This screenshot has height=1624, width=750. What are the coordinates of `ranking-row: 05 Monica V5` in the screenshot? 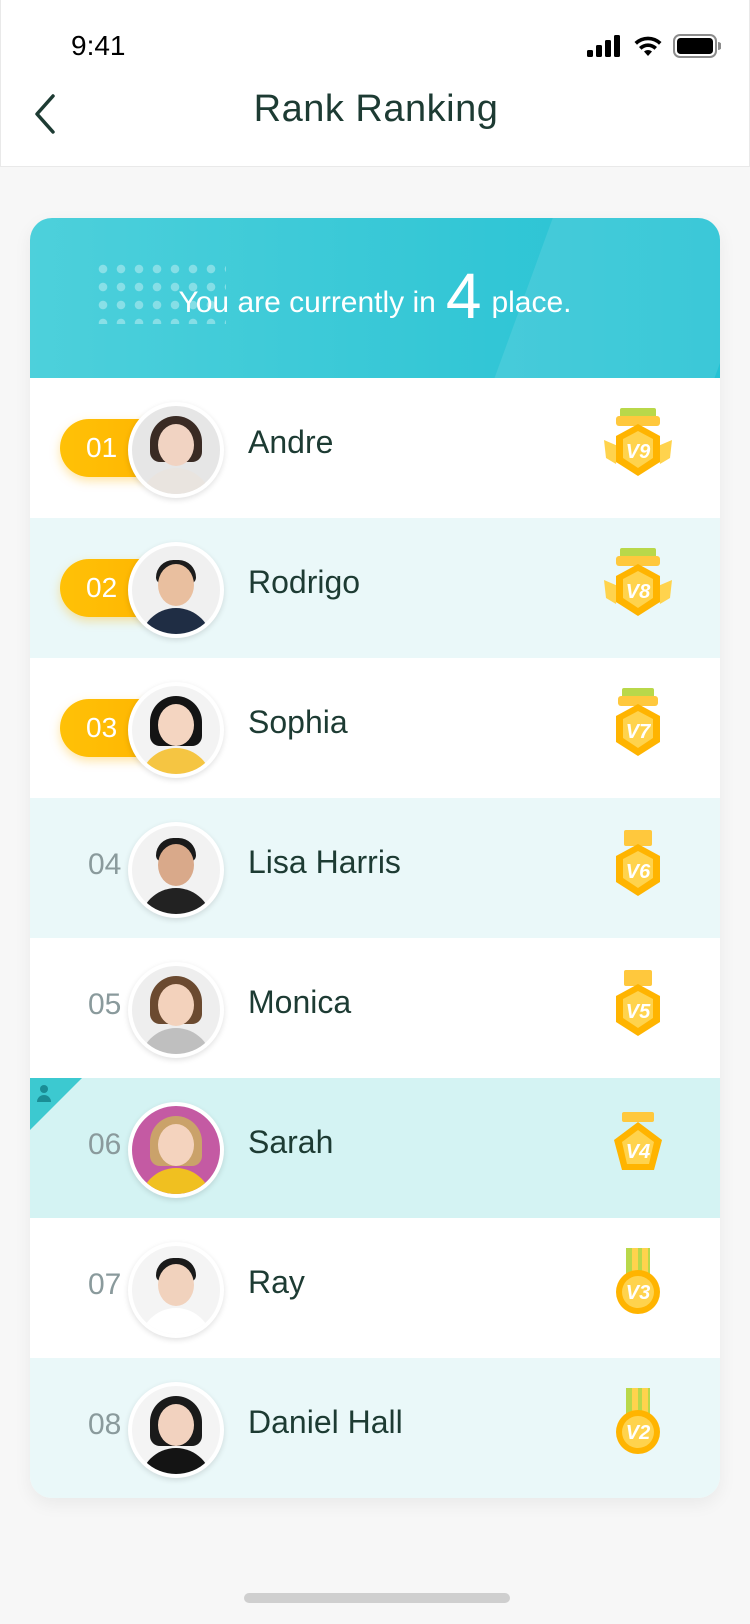 It's located at (375, 1008).